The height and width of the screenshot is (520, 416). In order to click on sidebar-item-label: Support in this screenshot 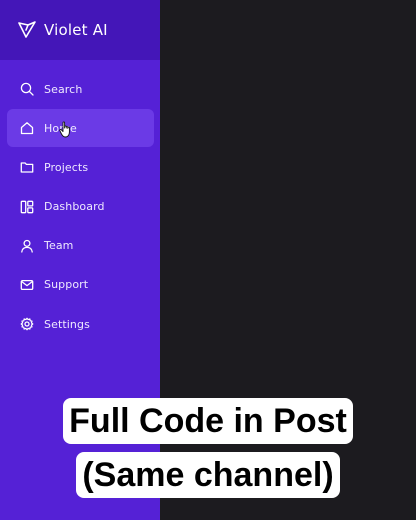, I will do `click(66, 285)`.